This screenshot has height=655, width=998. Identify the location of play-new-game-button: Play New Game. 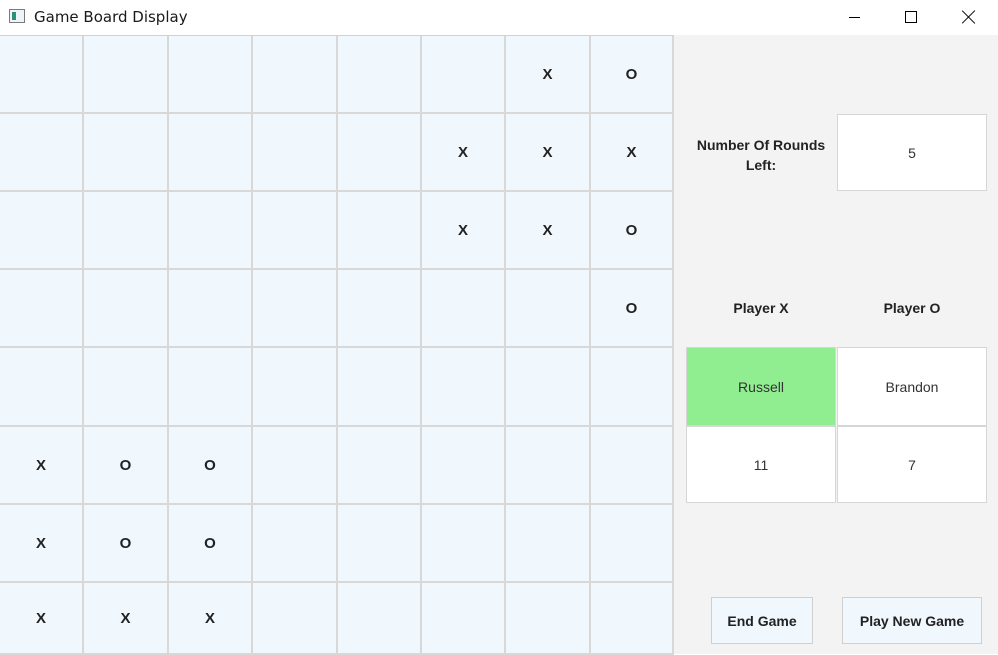
(912, 620).